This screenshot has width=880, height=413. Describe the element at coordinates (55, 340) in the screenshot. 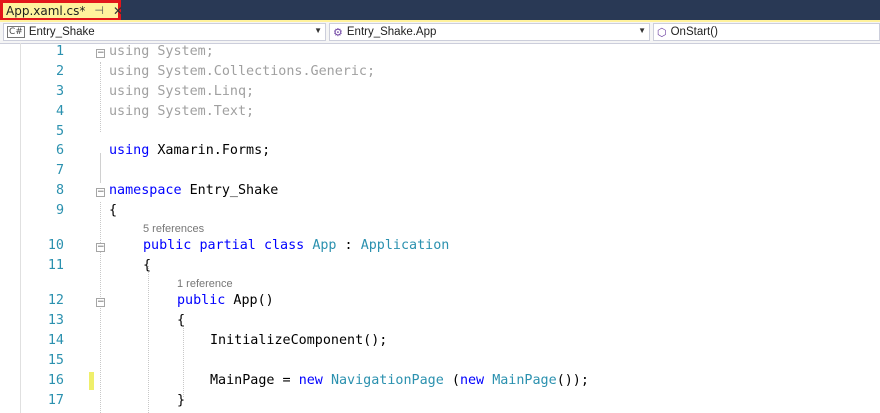

I see `line-number: 14` at that location.